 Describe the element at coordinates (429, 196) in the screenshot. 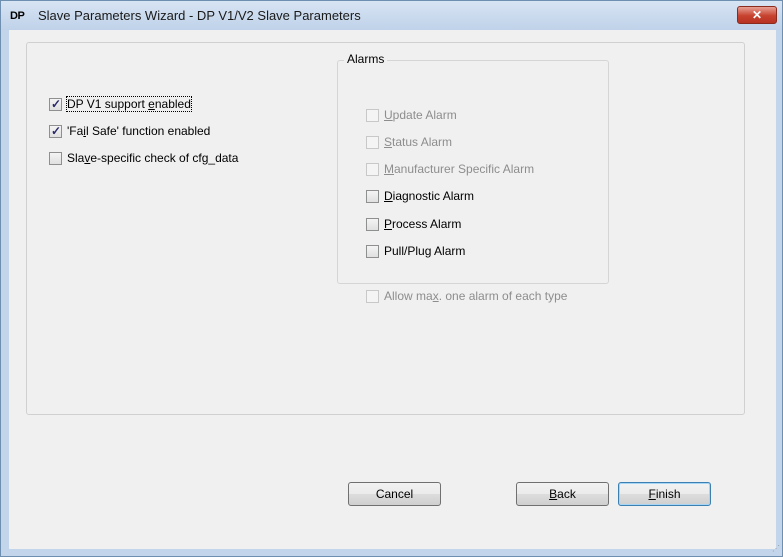

I see `diagnostic-alarm-label: Diagnostic Alarm` at that location.